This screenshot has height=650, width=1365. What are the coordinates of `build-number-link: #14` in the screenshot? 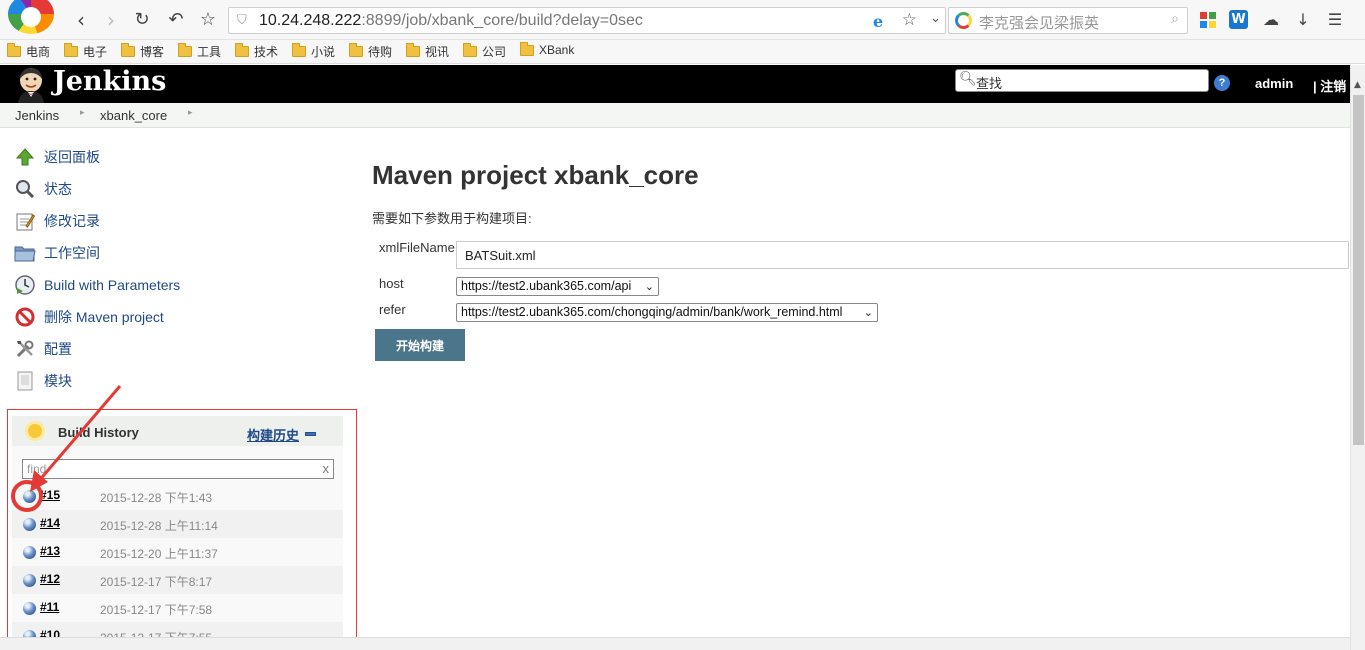 It's located at (50, 523).